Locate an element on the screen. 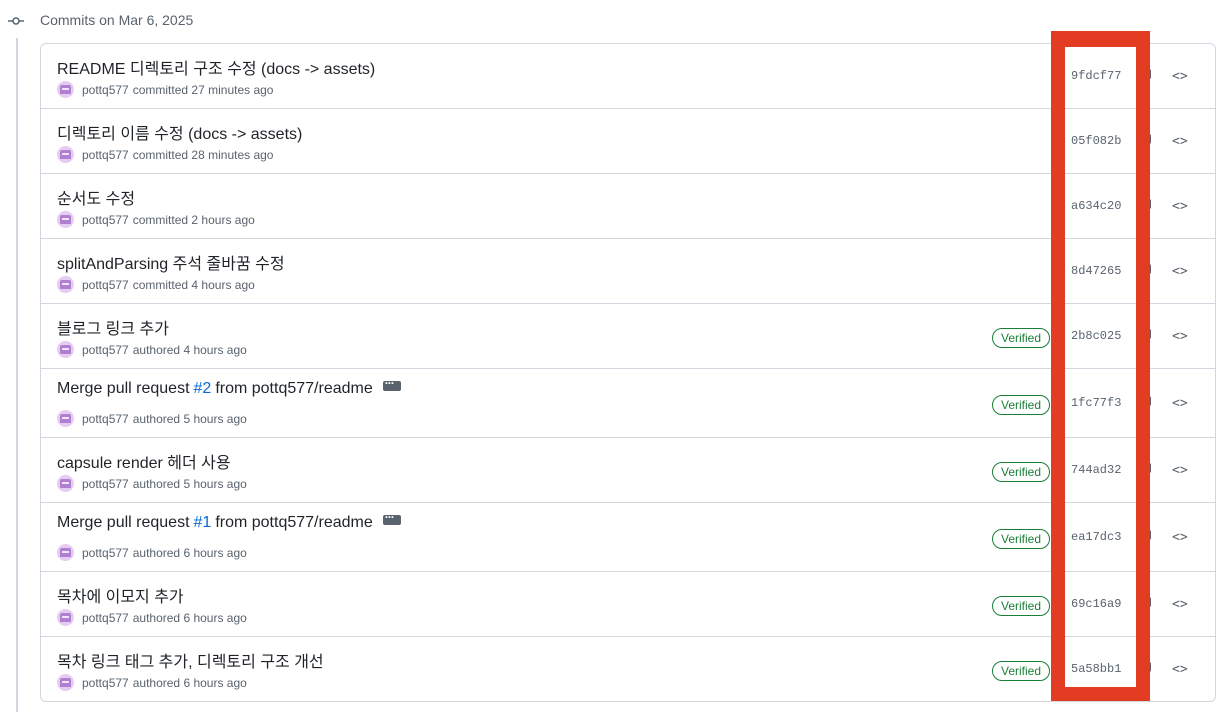 This screenshot has width=1225, height=712. commit-title-text: splitAndParsing 주석 줄바꿈 수정 is located at coordinates (171, 262).